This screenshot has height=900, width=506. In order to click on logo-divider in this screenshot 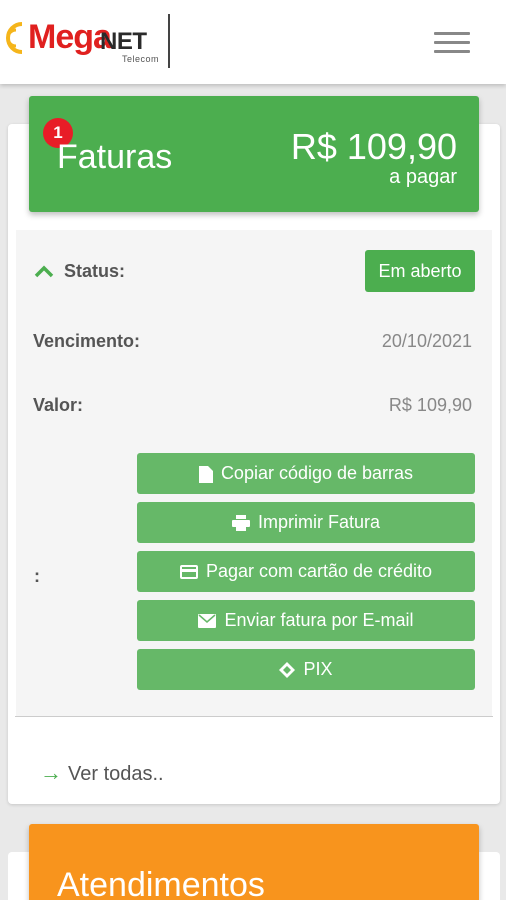, I will do `click(169, 41)`.